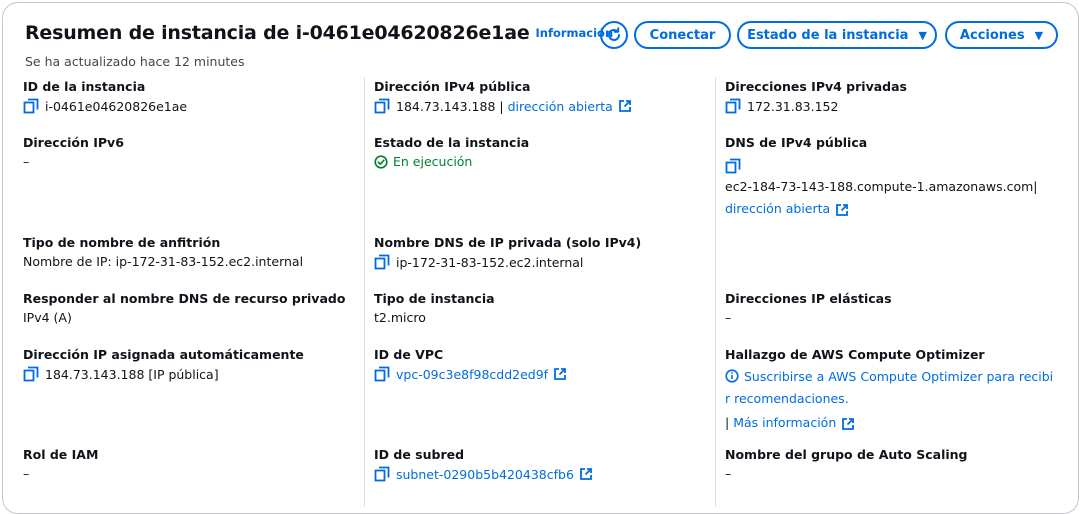 The image size is (1081, 514). What do you see at coordinates (508, 242) in the screenshot?
I see `field-label: Nombre DNS de IP privada (solo IPv4)` at bounding box center [508, 242].